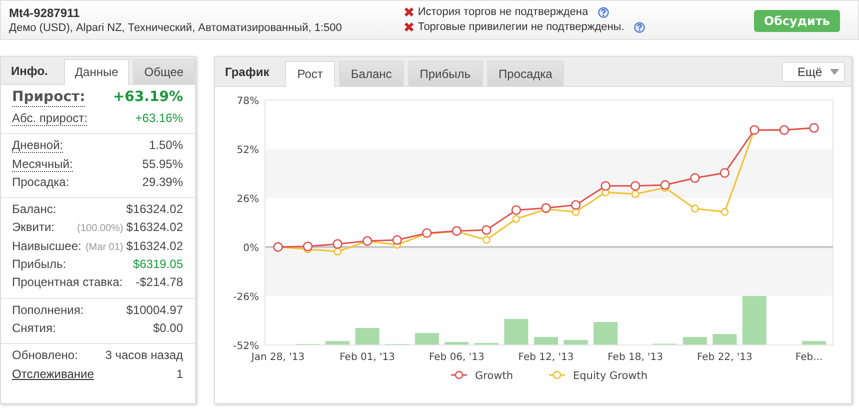 Image resolution: width=859 pixels, height=410 pixels. What do you see at coordinates (456, 357) in the screenshot?
I see `x-axis-label: Feb 06, '13` at bounding box center [456, 357].